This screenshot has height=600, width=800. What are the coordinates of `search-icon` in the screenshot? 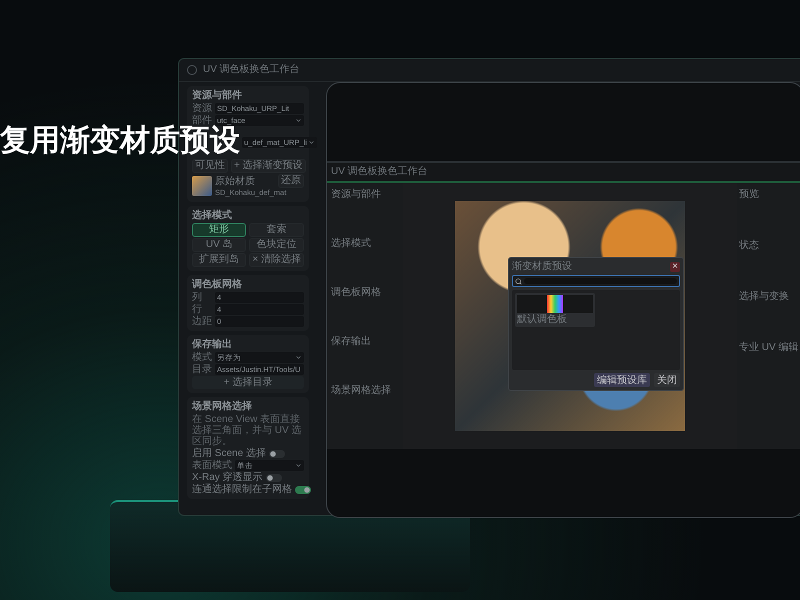 It's located at (518, 281).